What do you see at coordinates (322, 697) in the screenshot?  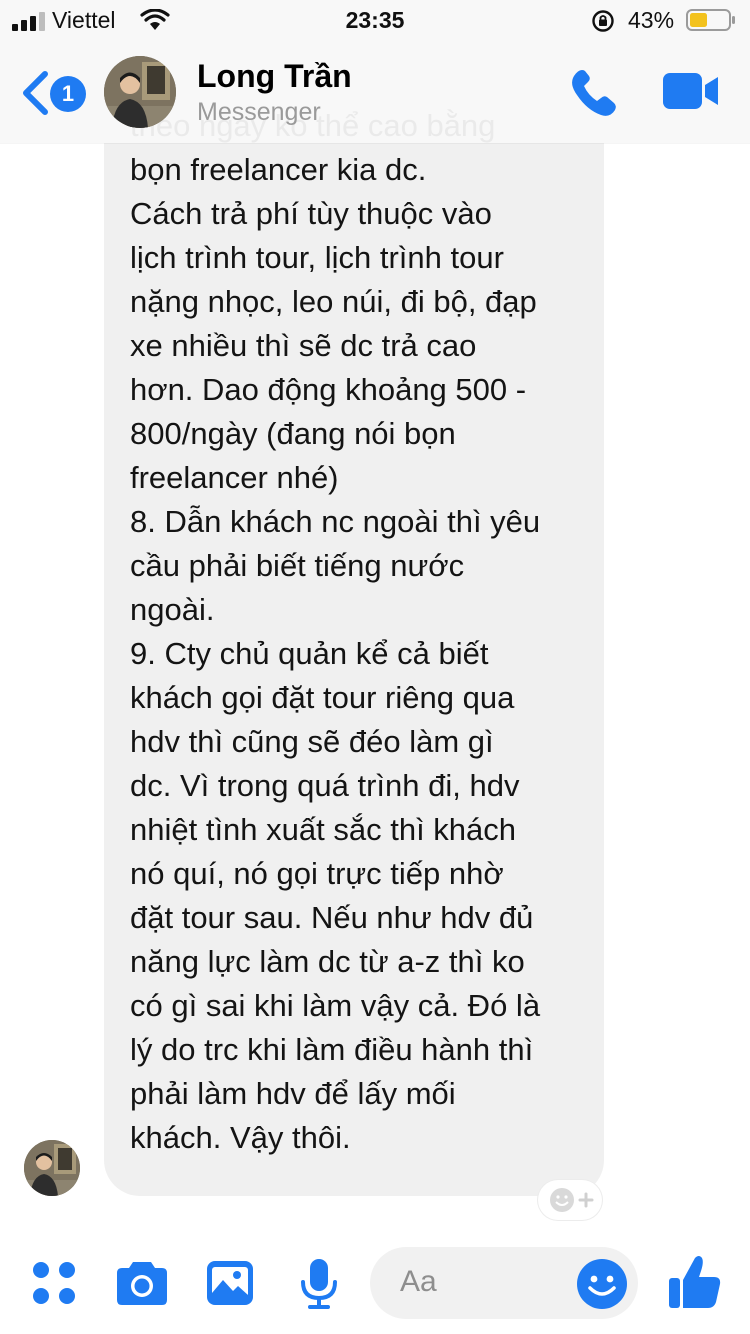 I see `message-line: khách gọi đặt tour riêng qua` at bounding box center [322, 697].